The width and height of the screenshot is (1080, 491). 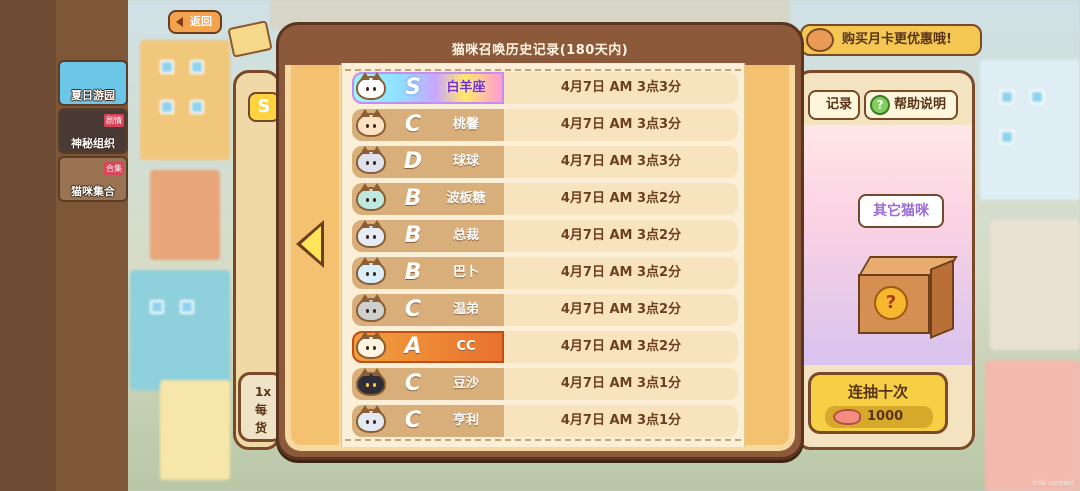 What do you see at coordinates (1053, 483) in the screenshot?
I see `watermark: trial version` at bounding box center [1053, 483].